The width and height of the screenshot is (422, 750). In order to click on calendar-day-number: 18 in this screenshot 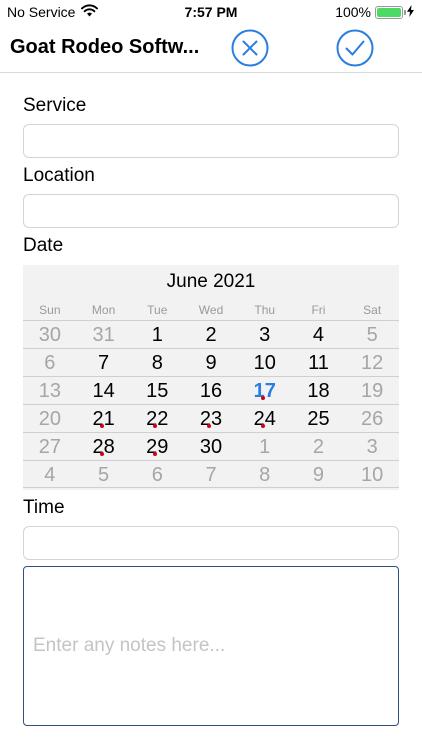, I will do `click(318, 391)`.